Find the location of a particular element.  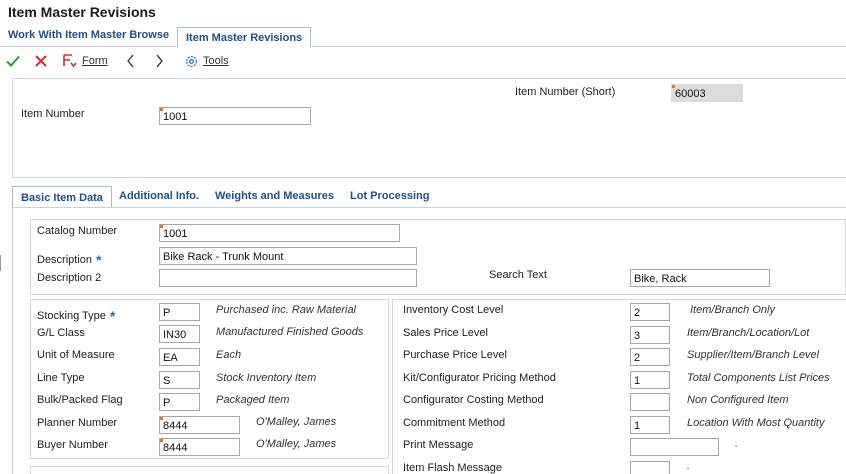

splitter-handle is located at coordinates (1, 263).